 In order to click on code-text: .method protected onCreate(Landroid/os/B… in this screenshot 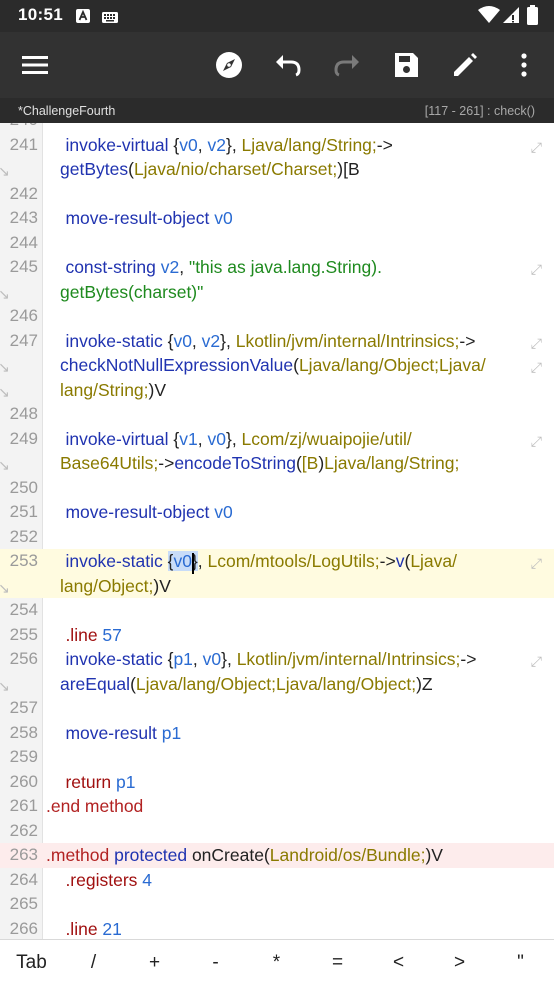, I will do `click(244, 855)`.